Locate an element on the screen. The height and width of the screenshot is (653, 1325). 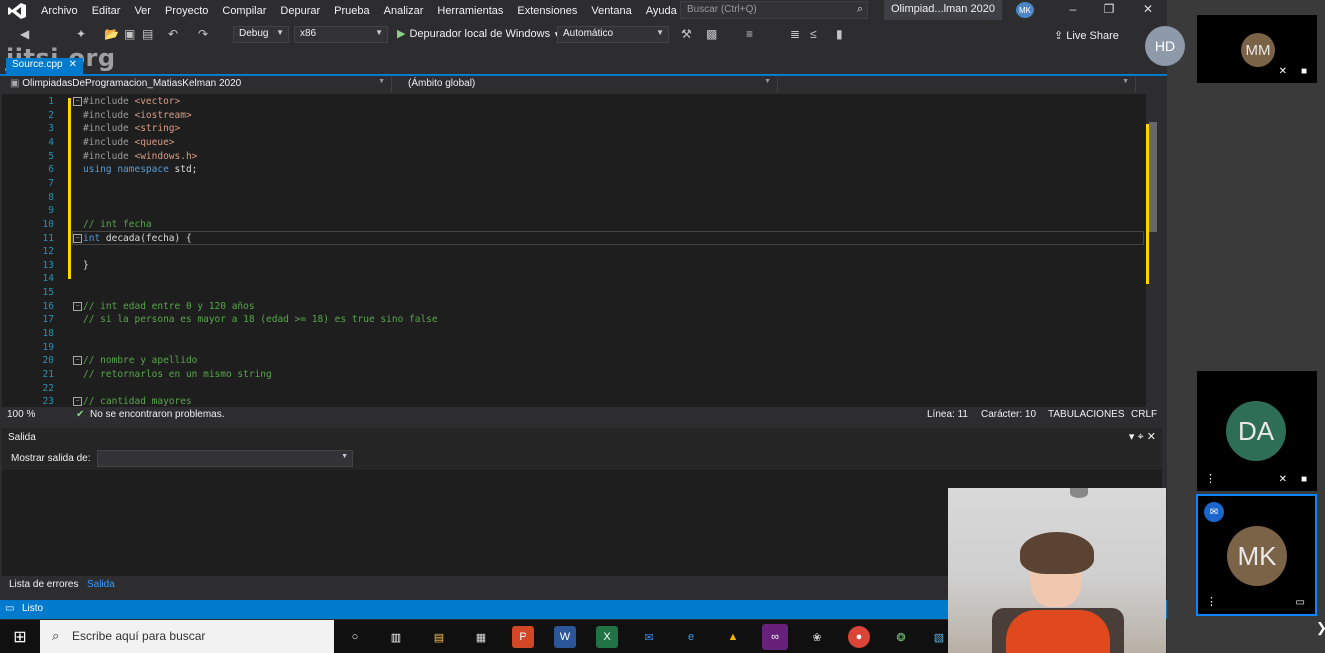
eol-indicator: CRLF is located at coordinates (1144, 414).